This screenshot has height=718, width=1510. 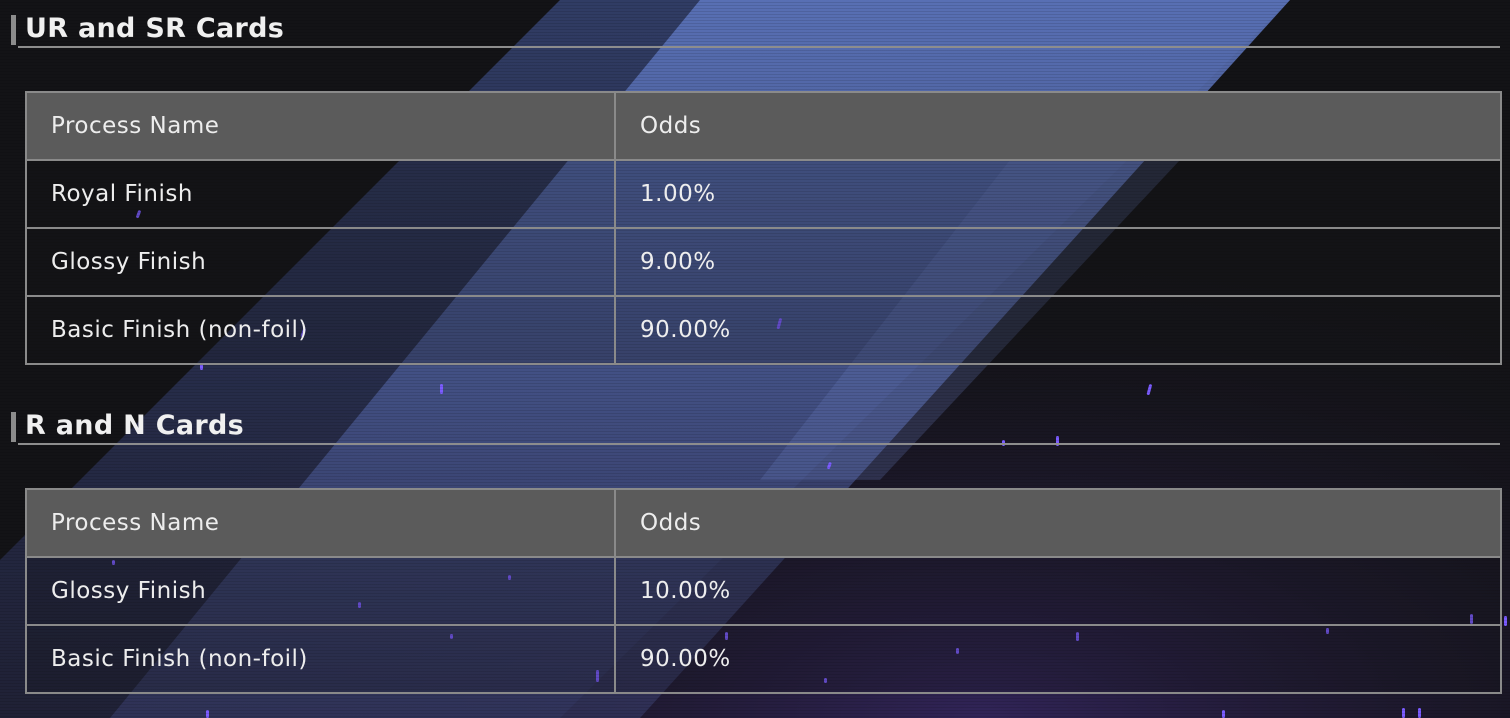 I want to click on section-header-r-n: R and N Cards, so click(x=755, y=427).